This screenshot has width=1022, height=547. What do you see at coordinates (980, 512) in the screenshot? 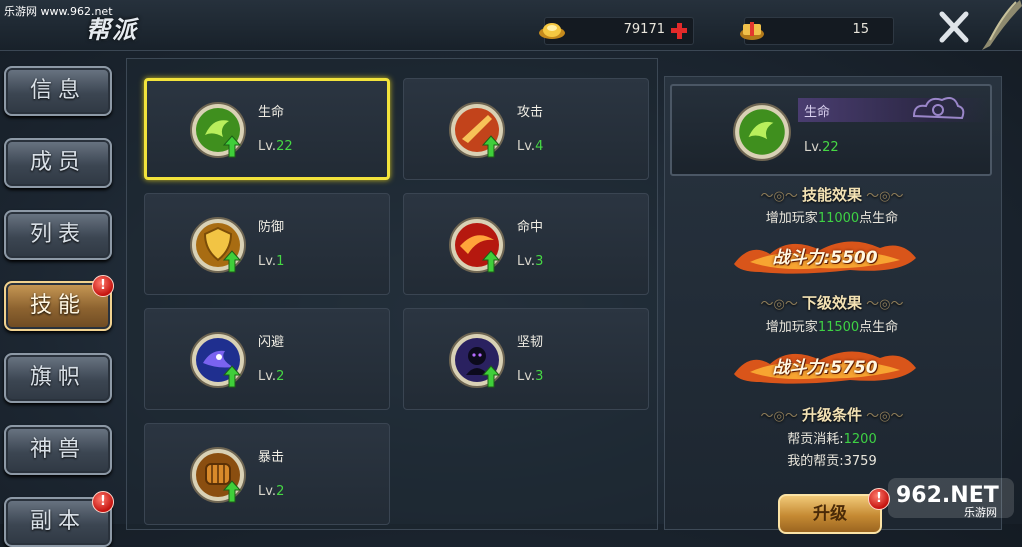
I see `svg-text: 乐游网` at bounding box center [980, 512].